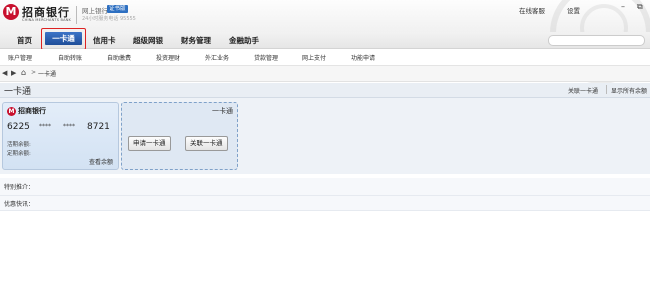 The image size is (650, 303). I want to click on promotion-label: 优惠快讯：, so click(19, 204).